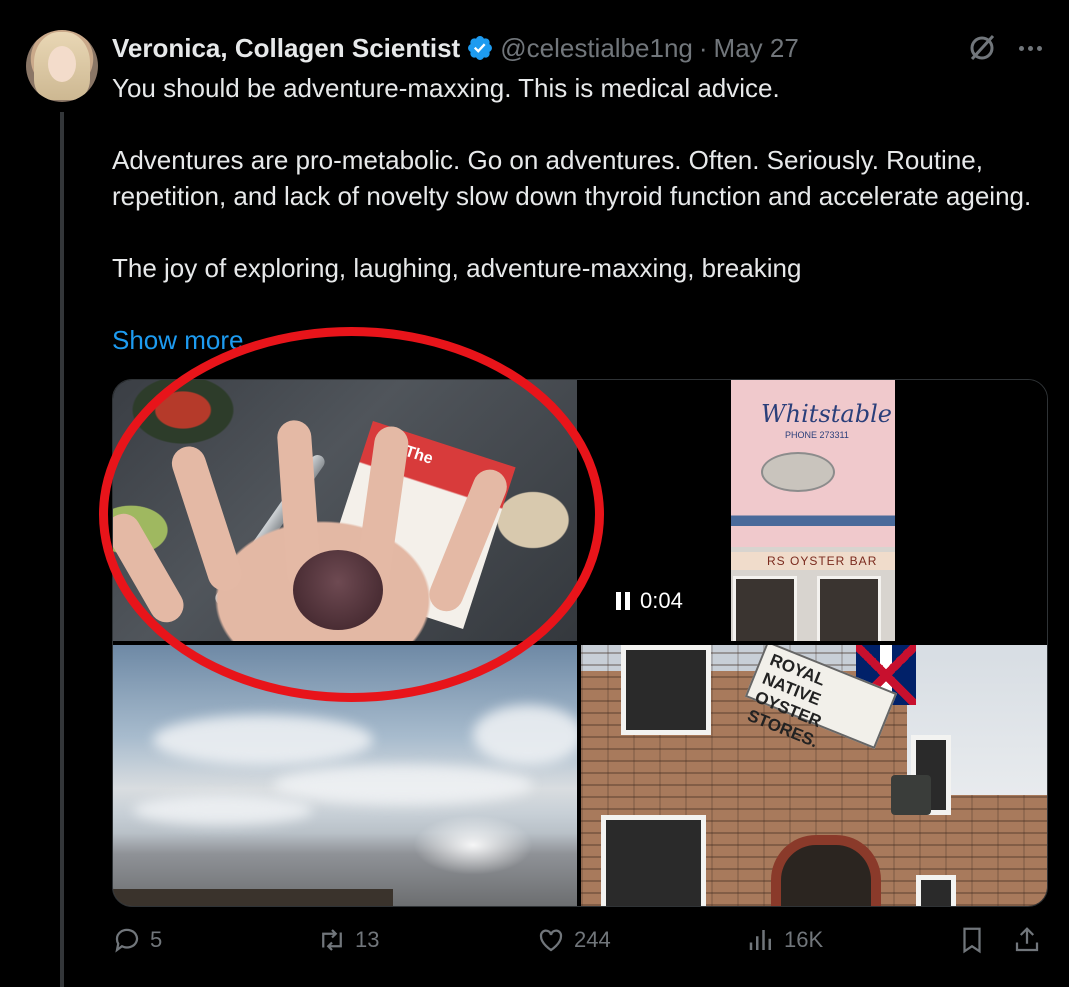 The image size is (1069, 987). Describe the element at coordinates (817, 435) in the screenshot. I see `phone-sign: PHONE 273311` at that location.